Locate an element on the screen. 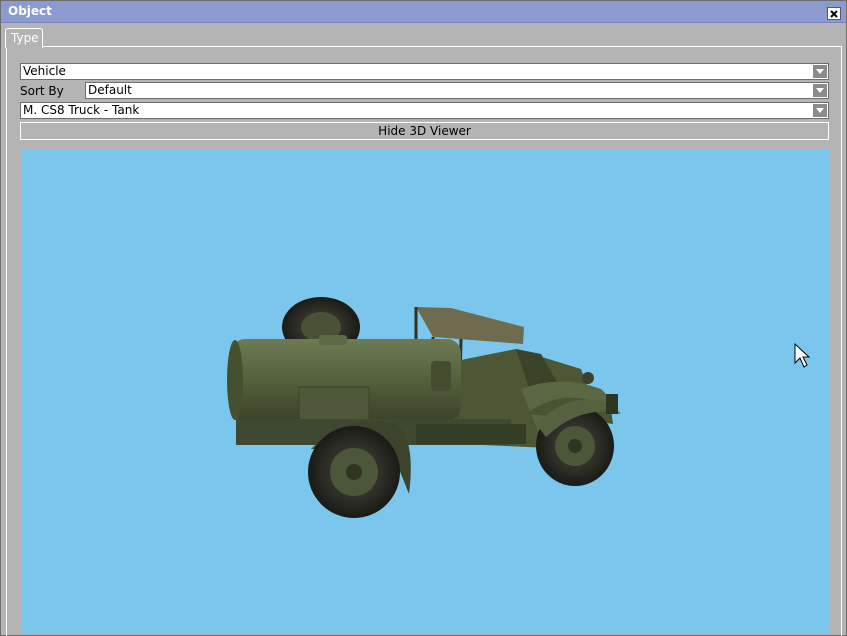 The height and width of the screenshot is (636, 847). mouse-cursor-icon is located at coordinates (802, 355).